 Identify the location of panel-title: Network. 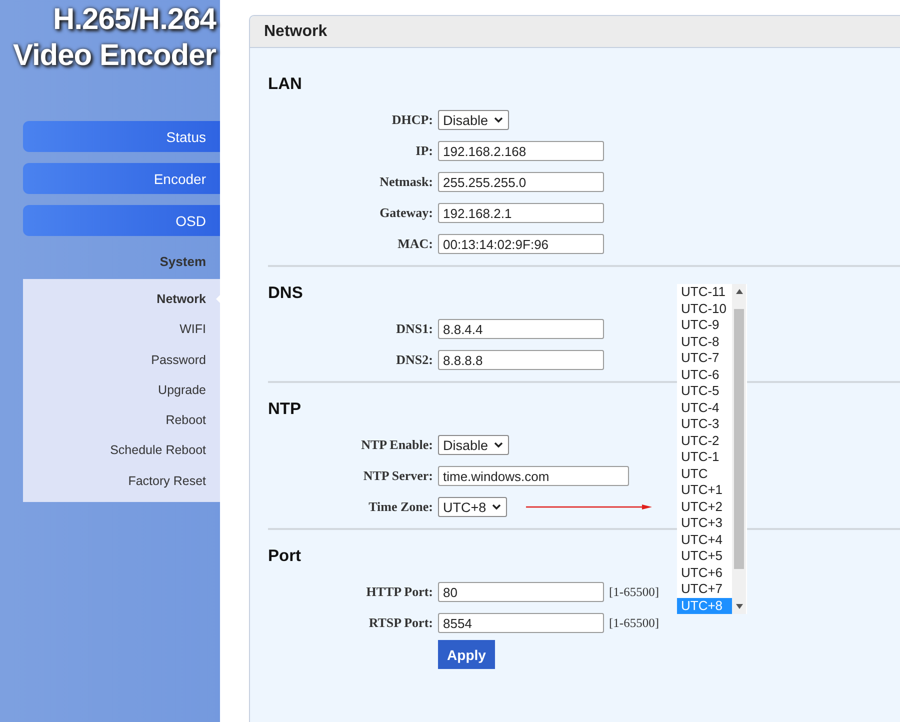
(296, 31).